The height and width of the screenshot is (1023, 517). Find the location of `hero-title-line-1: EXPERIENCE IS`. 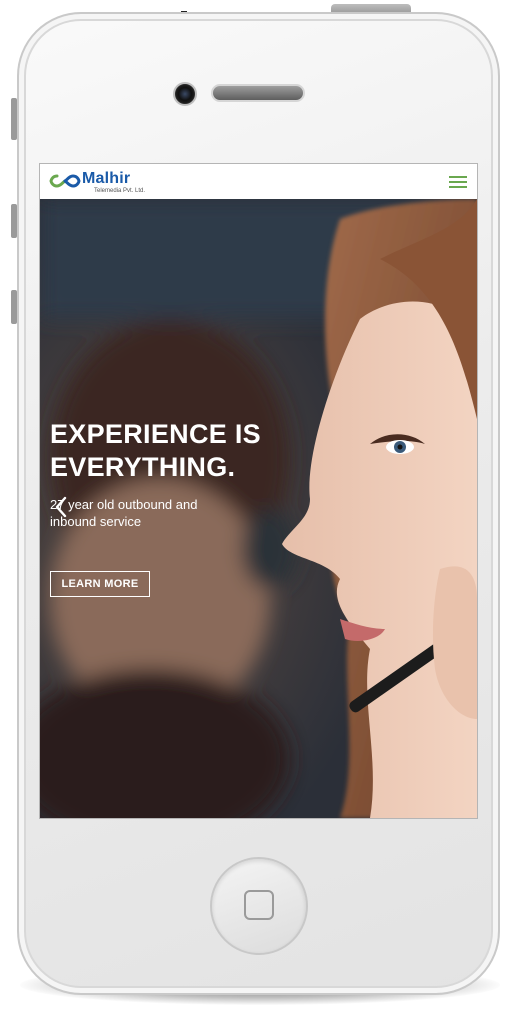

hero-title-line-1: EXPERIENCE IS is located at coordinates (155, 434).